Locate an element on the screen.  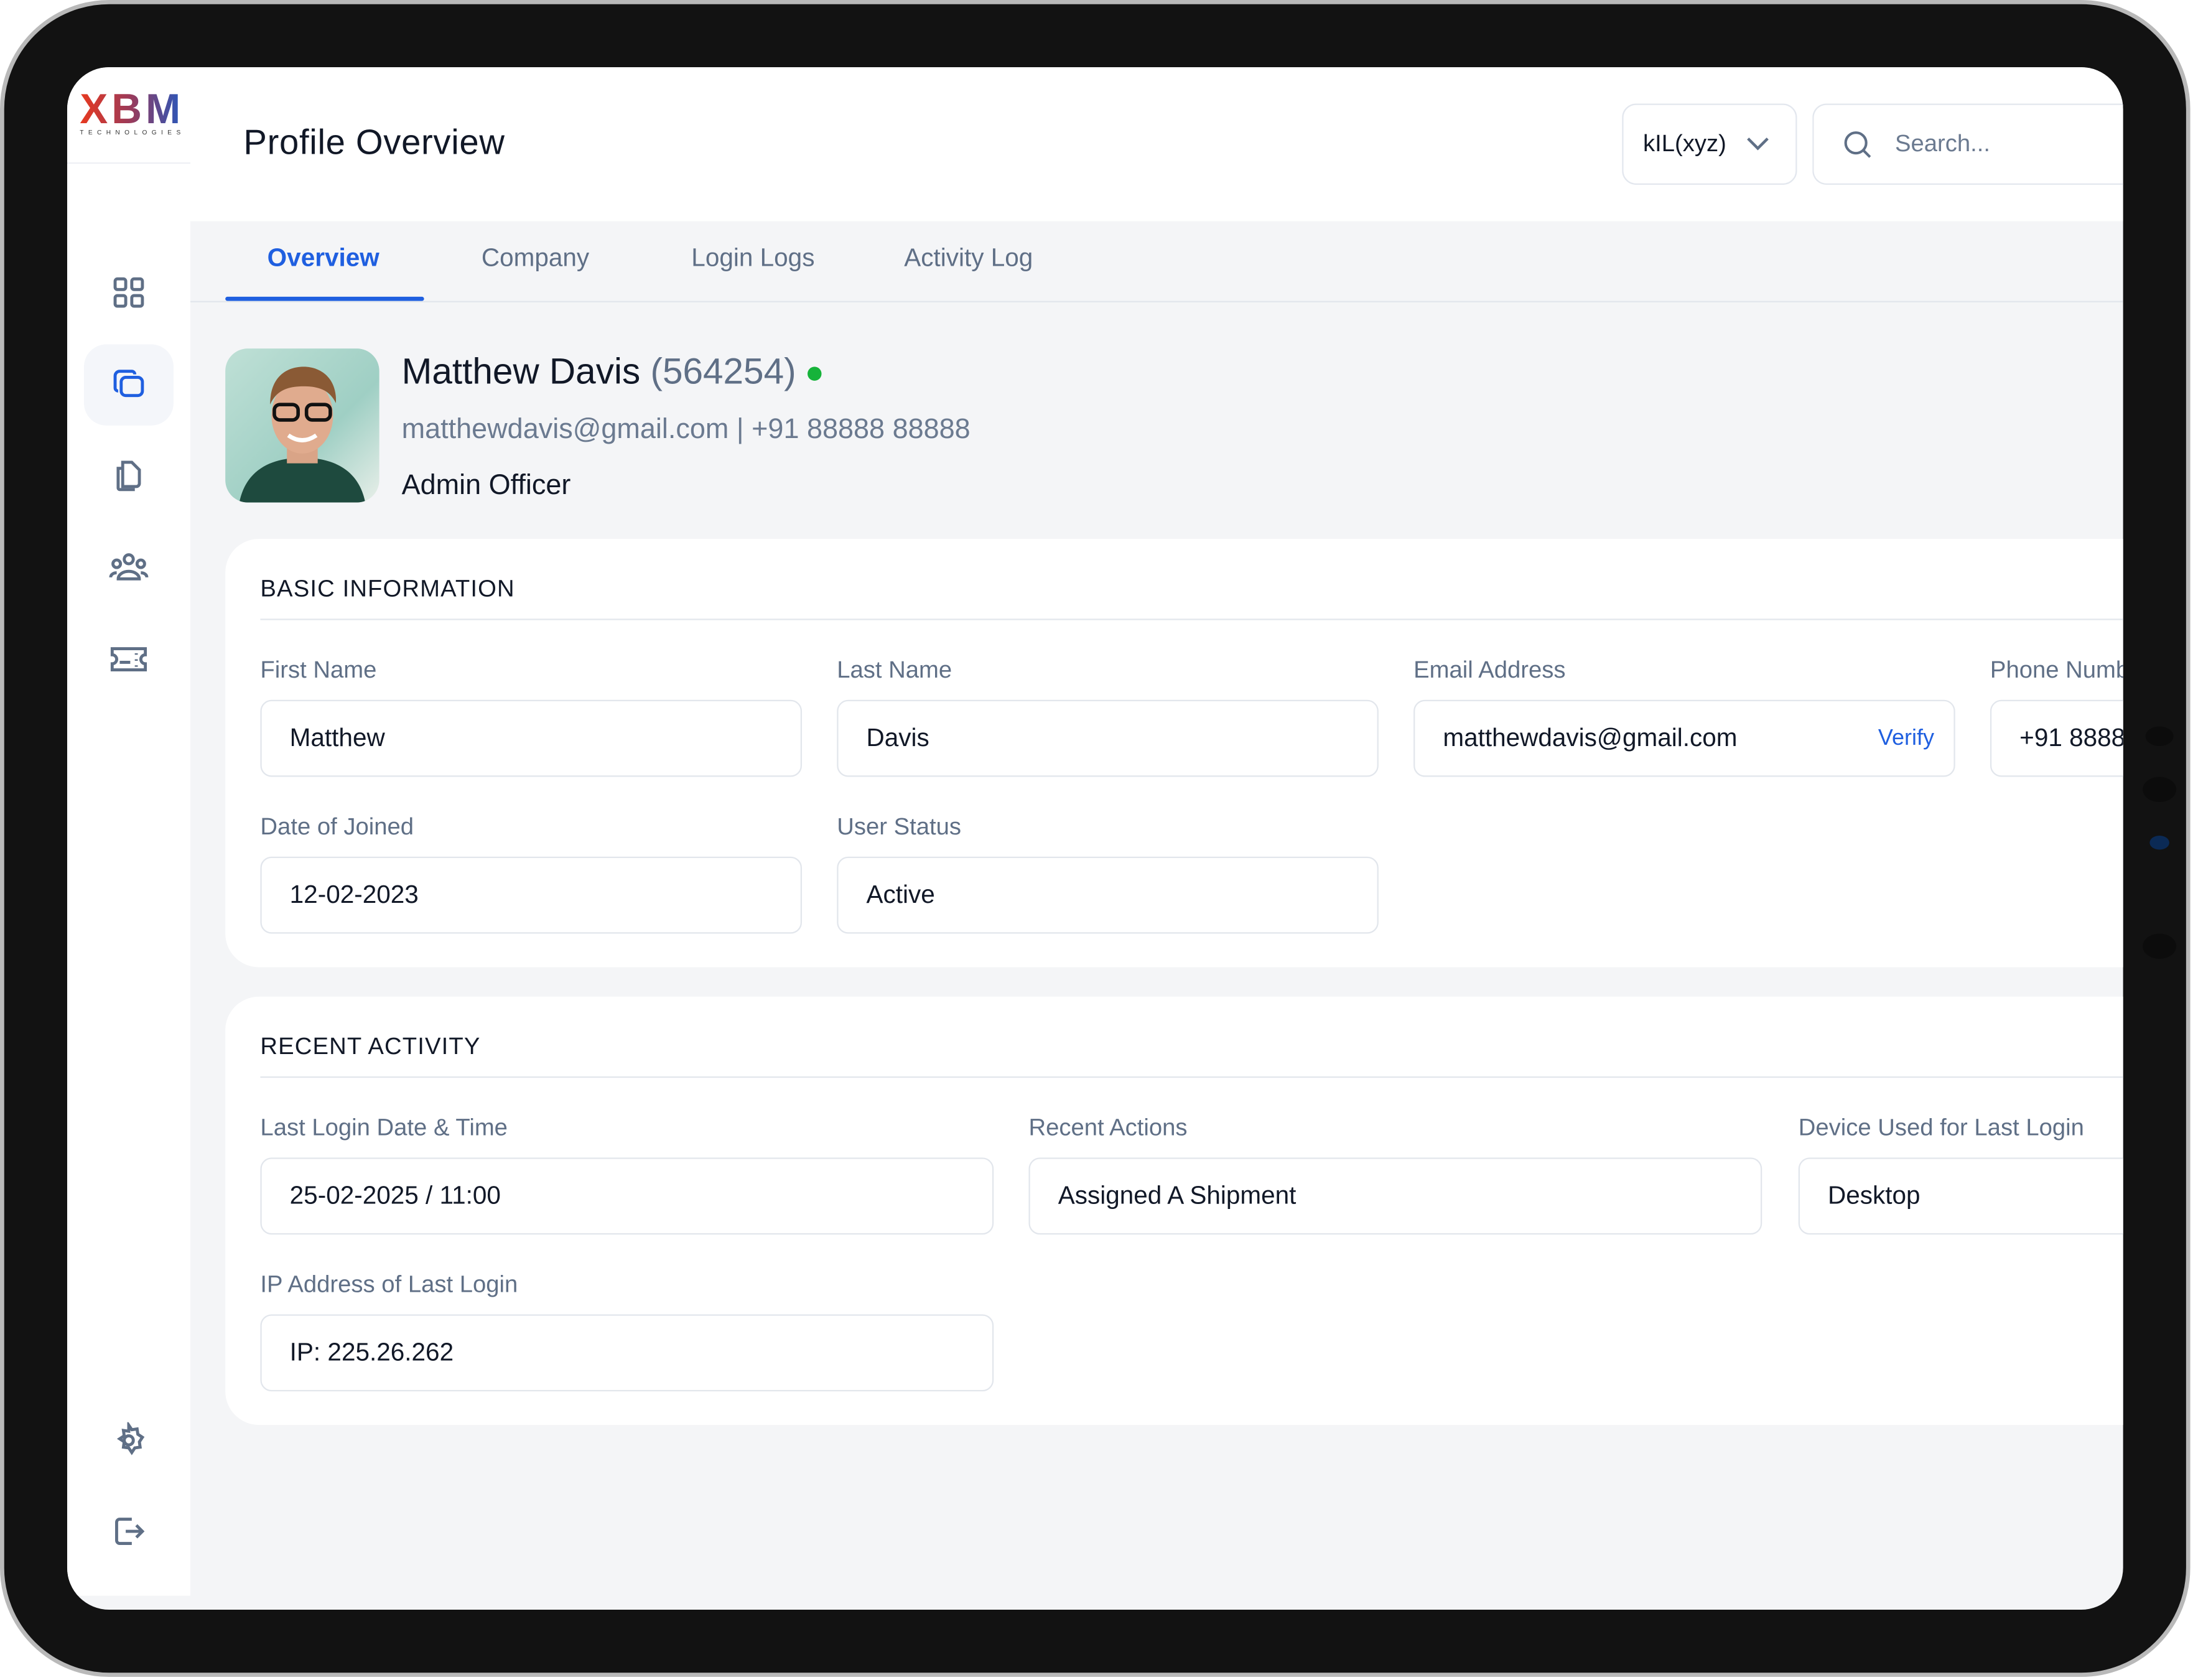
sidebar-item-settings is located at coordinates (128, 1440).